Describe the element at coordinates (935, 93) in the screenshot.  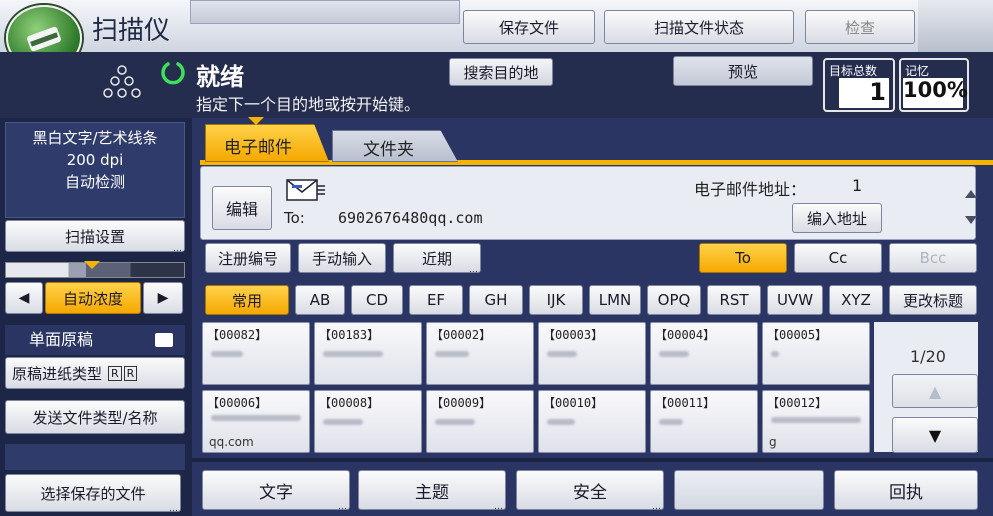
I see `memory-counter-value: 100%` at that location.